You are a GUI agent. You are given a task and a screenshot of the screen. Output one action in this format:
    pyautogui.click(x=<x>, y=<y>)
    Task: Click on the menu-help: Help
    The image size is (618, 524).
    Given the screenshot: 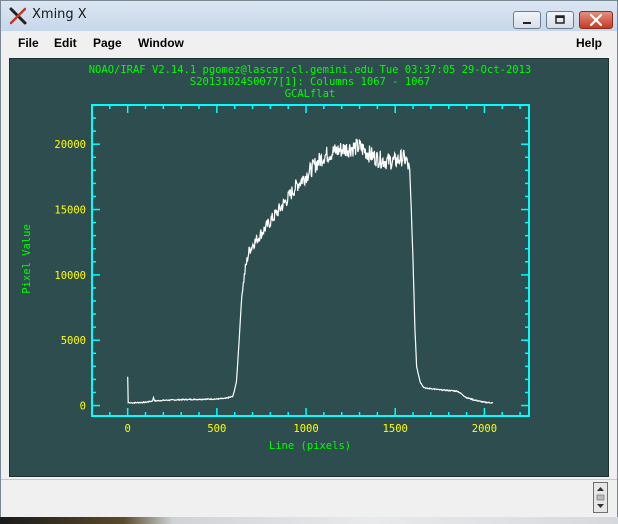 What is the action you would take?
    pyautogui.click(x=589, y=43)
    